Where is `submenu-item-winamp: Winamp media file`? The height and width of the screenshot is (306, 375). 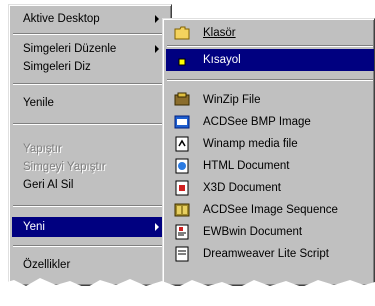
submenu-item-winamp: Winamp media file is located at coordinates (270, 144).